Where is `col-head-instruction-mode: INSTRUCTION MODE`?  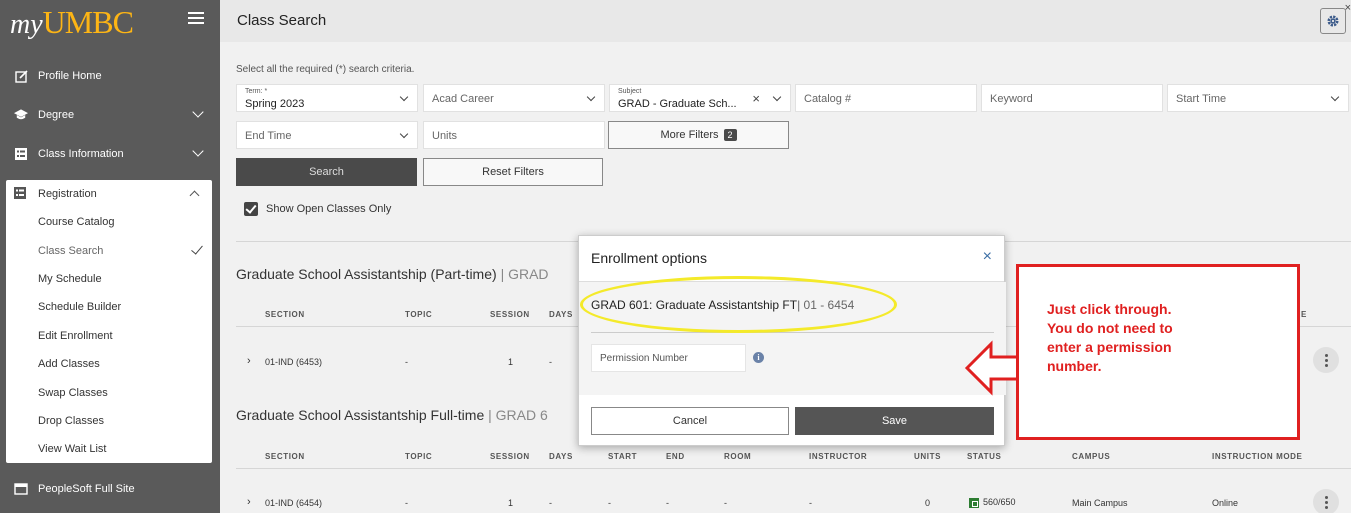
col-head-instruction-mode: INSTRUCTION MODE is located at coordinates (1257, 456).